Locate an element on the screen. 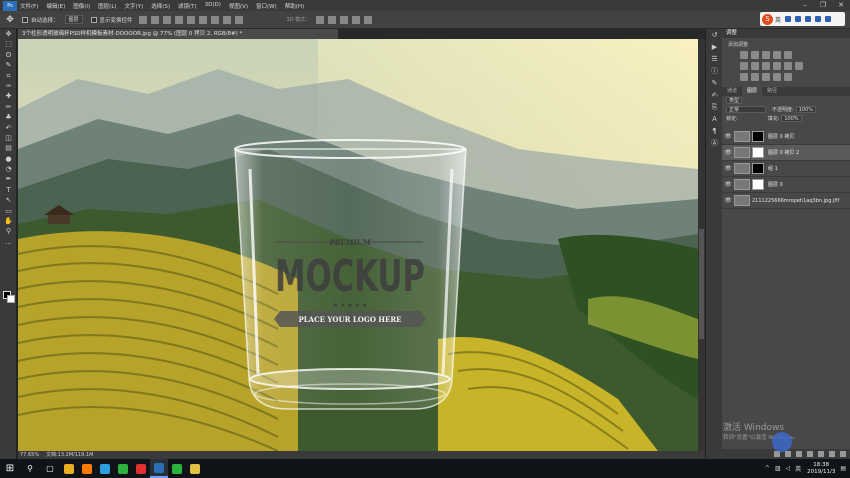  align-left-icon is located at coordinates (178, 19).